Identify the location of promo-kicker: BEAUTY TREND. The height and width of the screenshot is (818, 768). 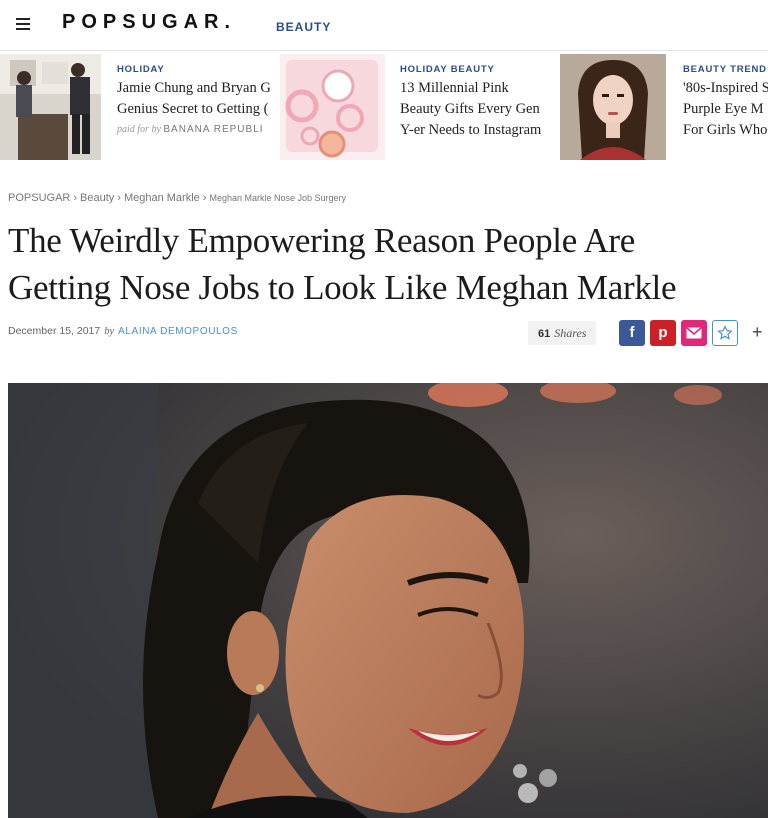
(725, 69).